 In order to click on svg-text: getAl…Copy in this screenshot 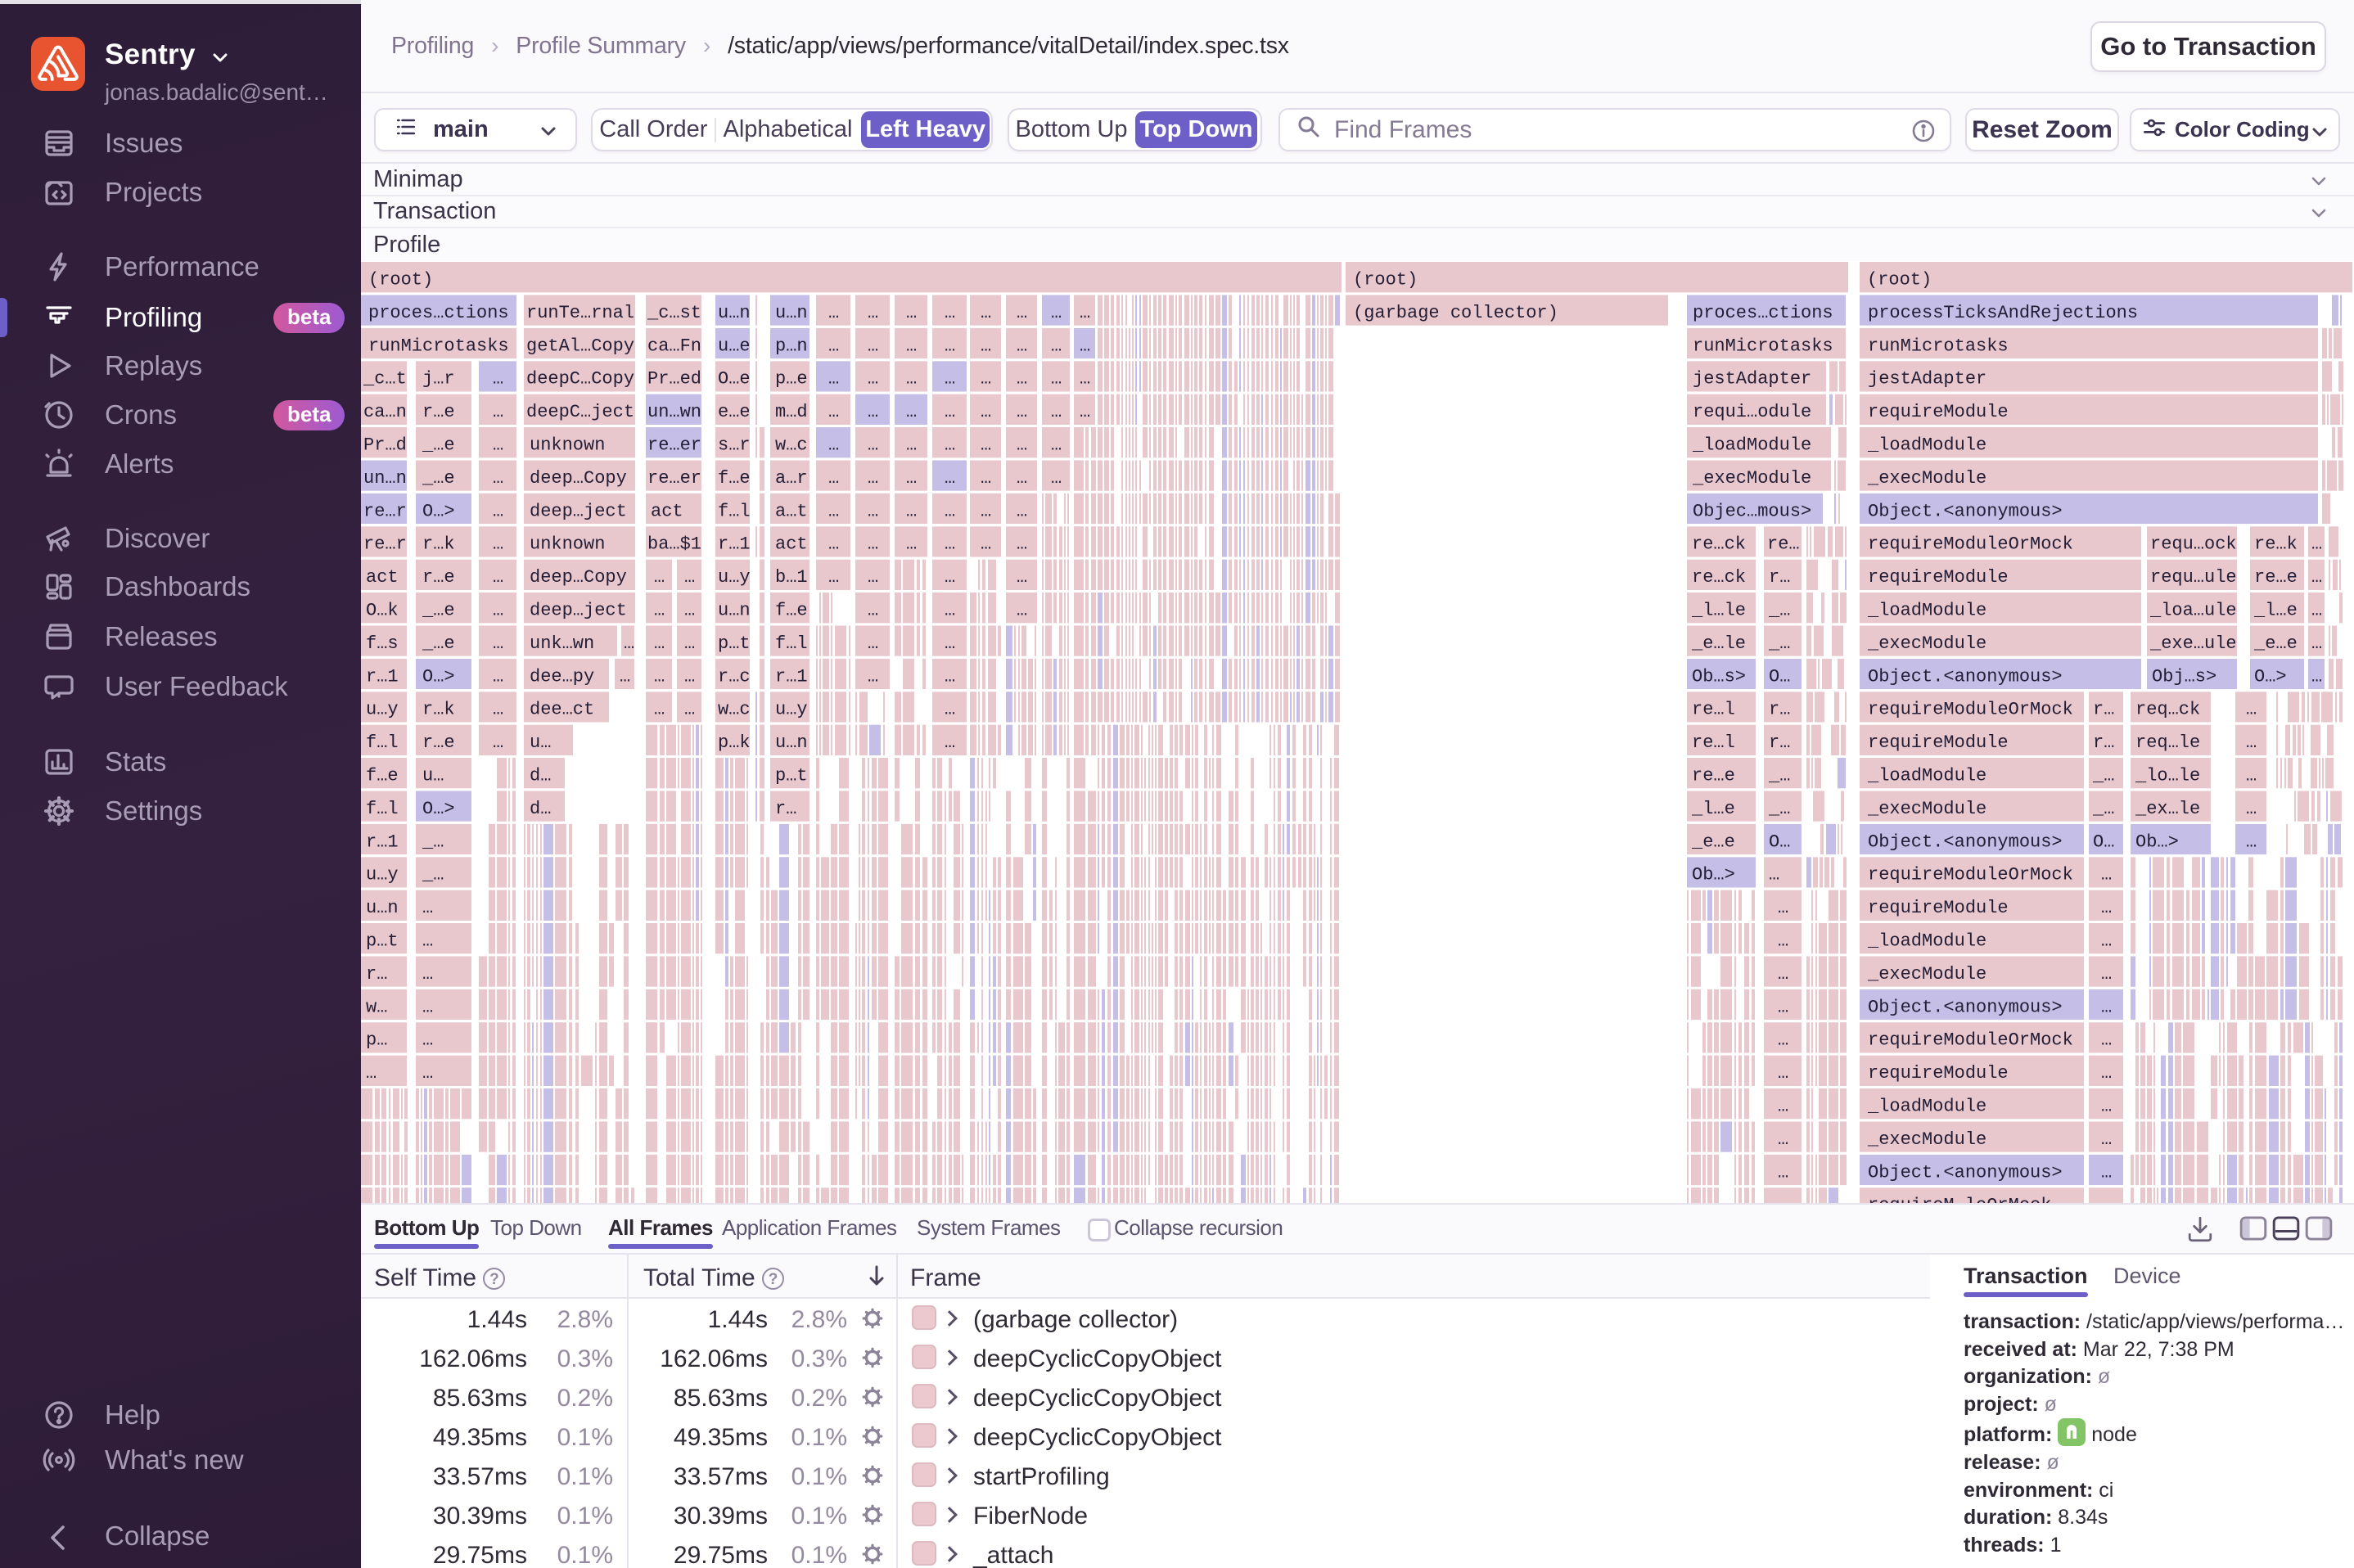, I will do `click(580, 346)`.